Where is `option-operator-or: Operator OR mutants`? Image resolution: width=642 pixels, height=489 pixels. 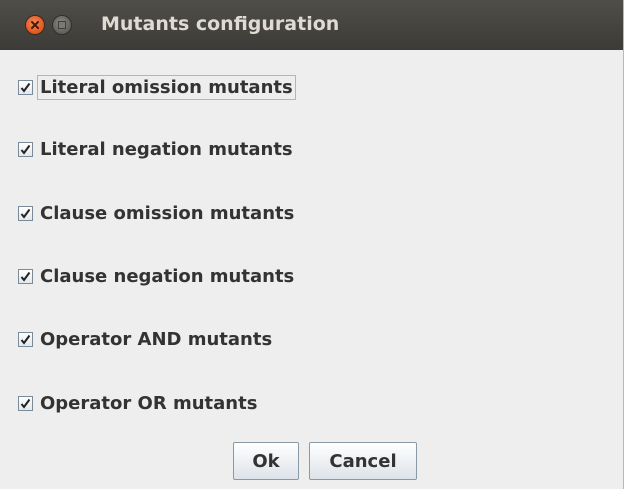
option-operator-or: Operator OR mutants is located at coordinates (139, 403).